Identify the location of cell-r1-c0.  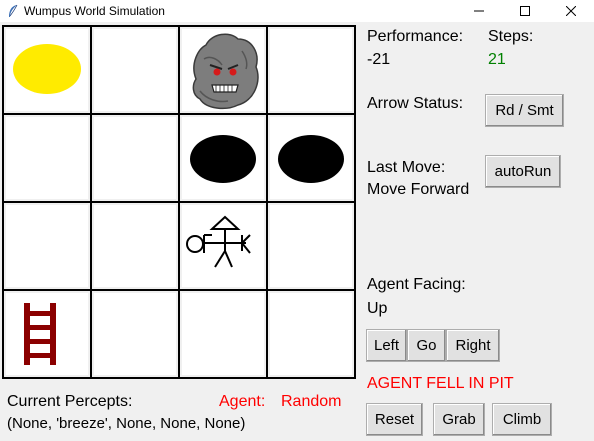
(47, 158).